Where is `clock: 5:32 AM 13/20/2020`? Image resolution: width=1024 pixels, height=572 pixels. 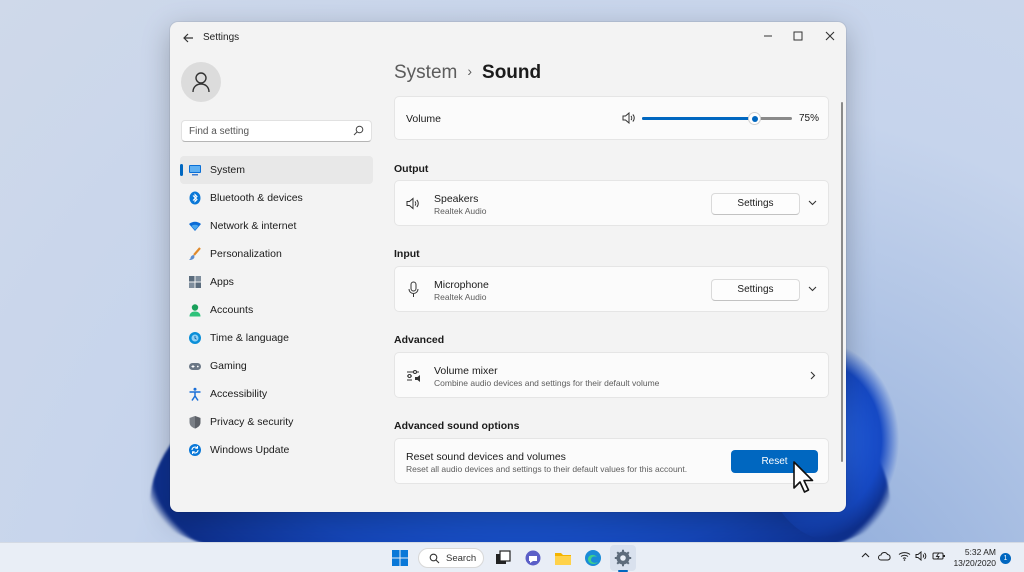
clock: 5:32 AM 13/20/2020 is located at coordinates (974, 558).